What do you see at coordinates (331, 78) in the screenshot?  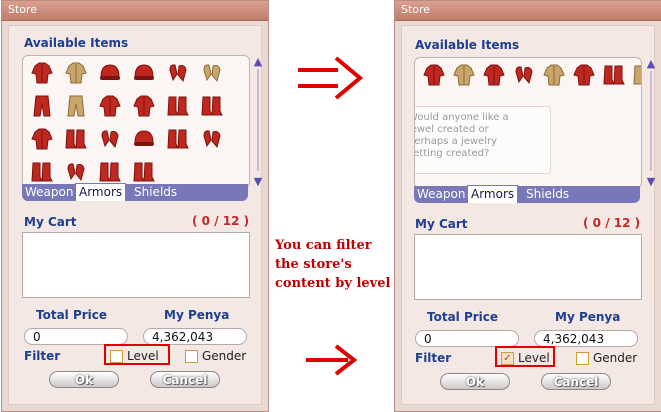 I see `double-arrow-icon` at bounding box center [331, 78].